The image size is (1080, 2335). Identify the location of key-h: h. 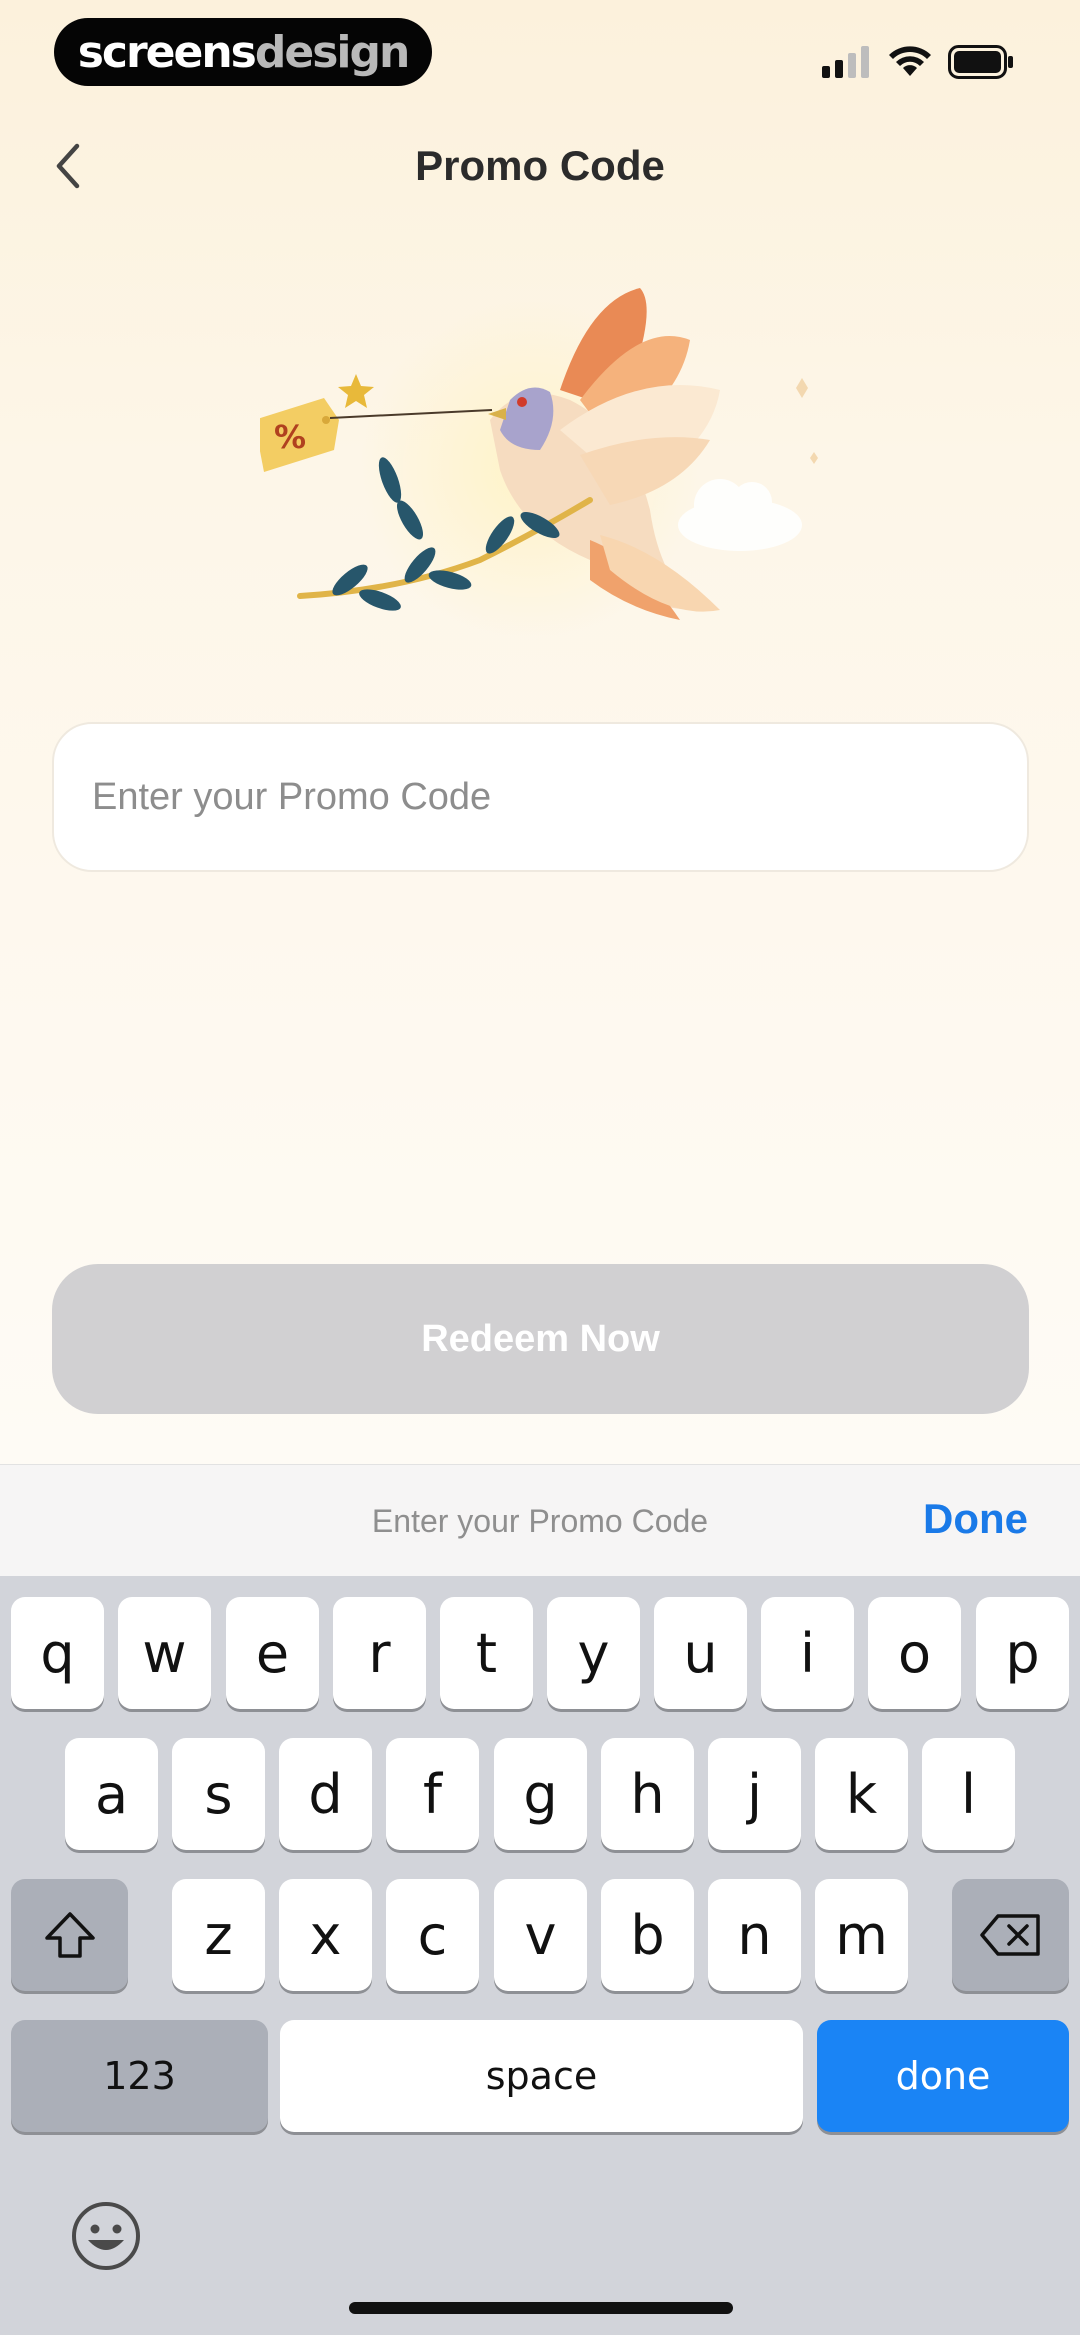
(647, 1794).